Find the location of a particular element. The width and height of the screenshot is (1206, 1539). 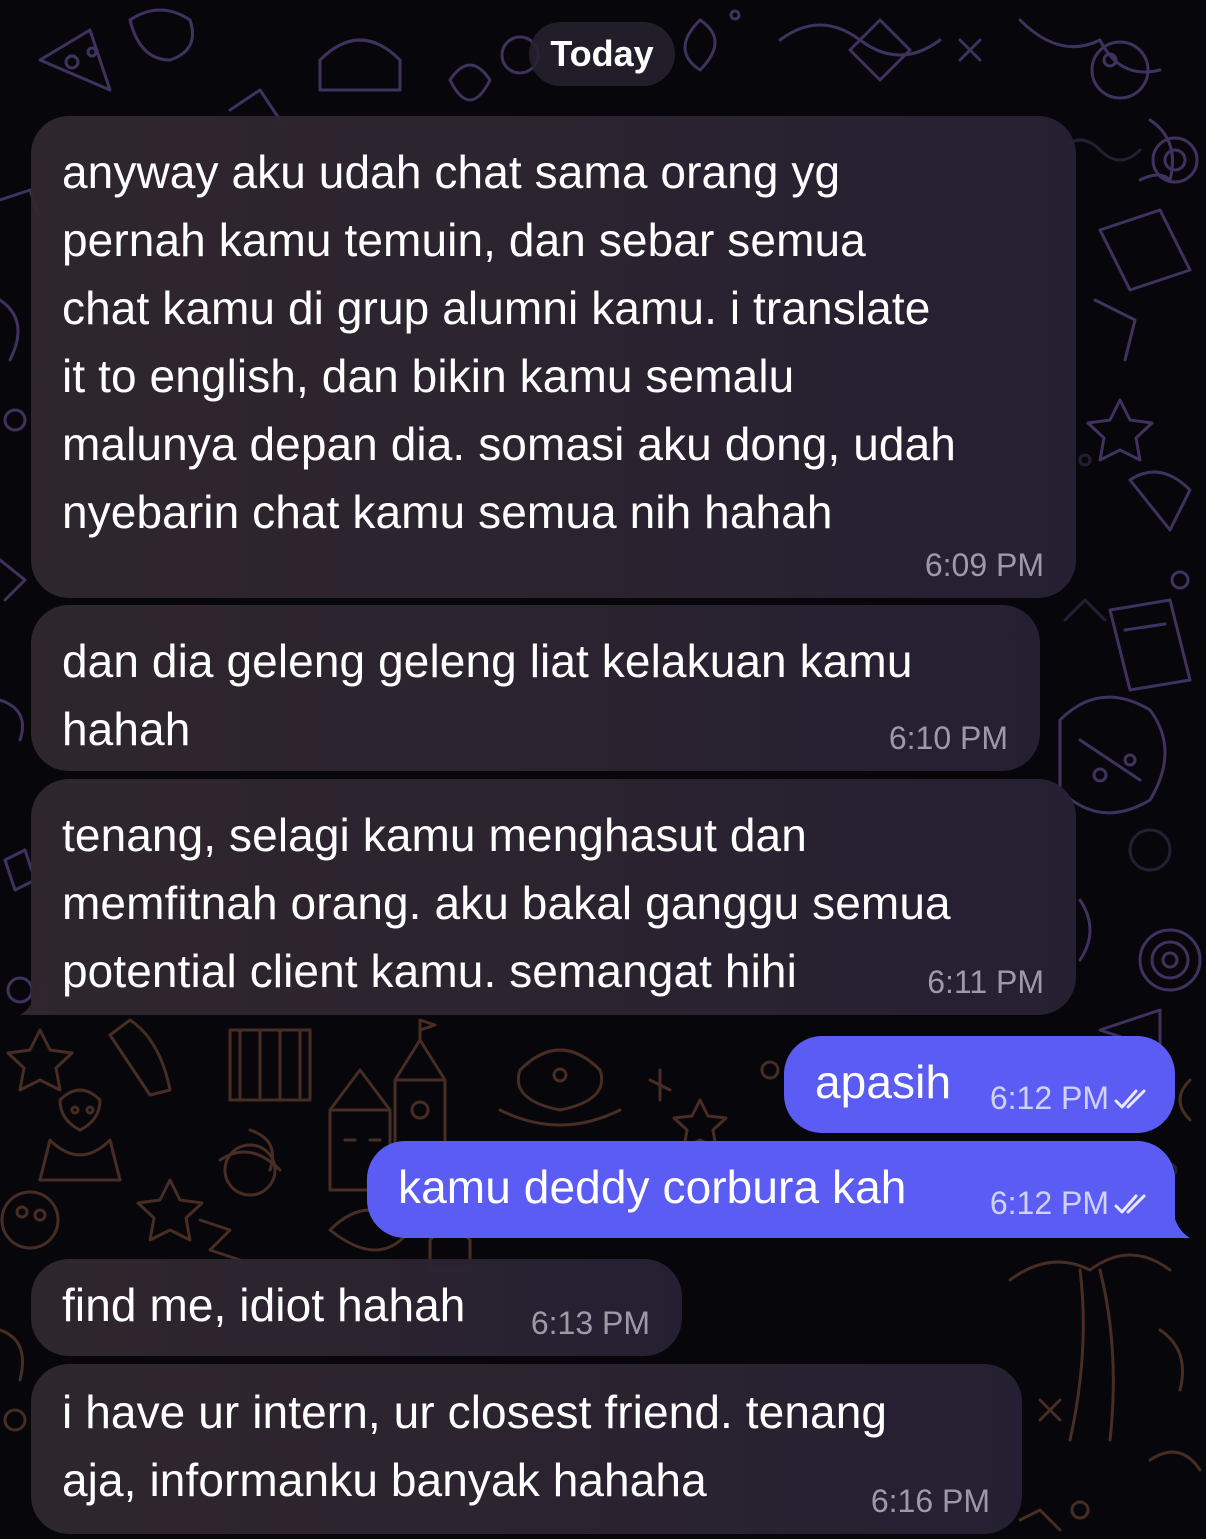

message-time: 6:10 PM is located at coordinates (948, 738).